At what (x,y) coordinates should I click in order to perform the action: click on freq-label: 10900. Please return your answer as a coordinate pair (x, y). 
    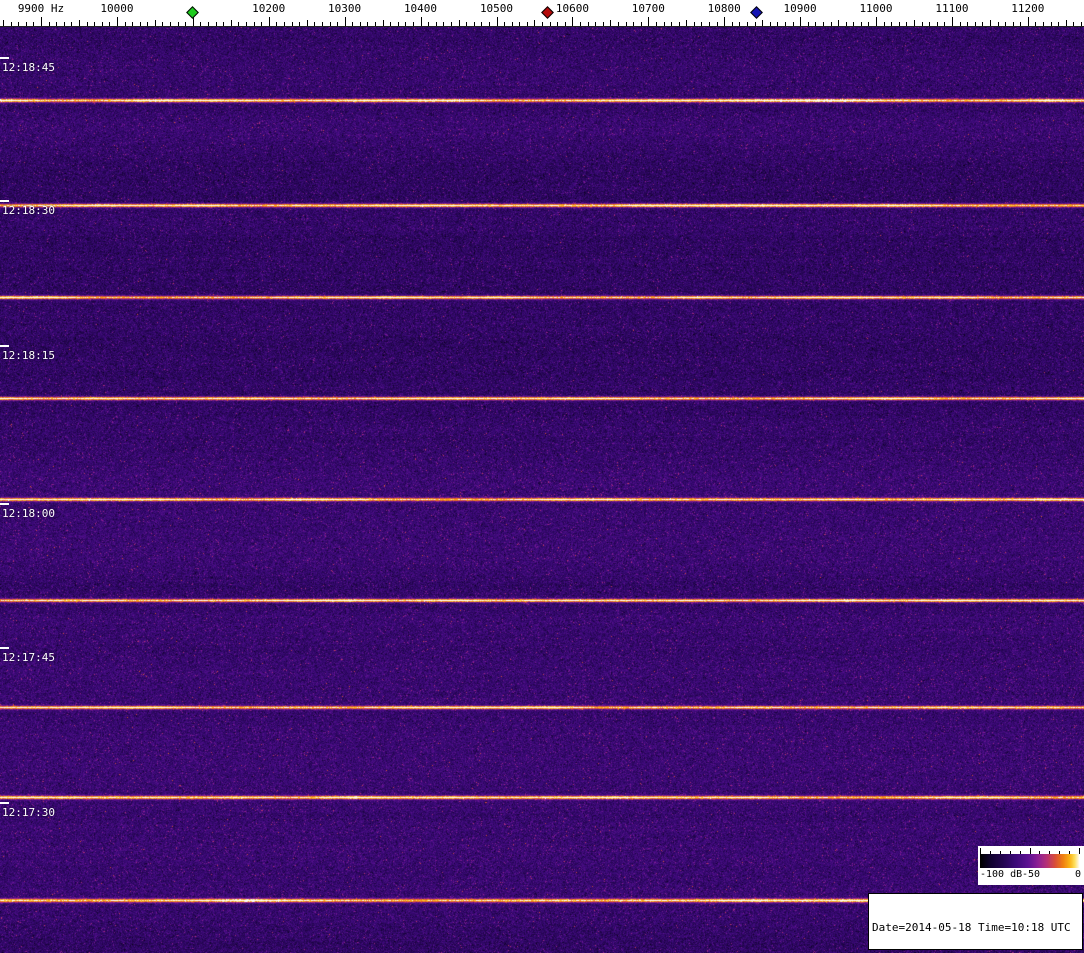
    Looking at the image, I should click on (800, 8).